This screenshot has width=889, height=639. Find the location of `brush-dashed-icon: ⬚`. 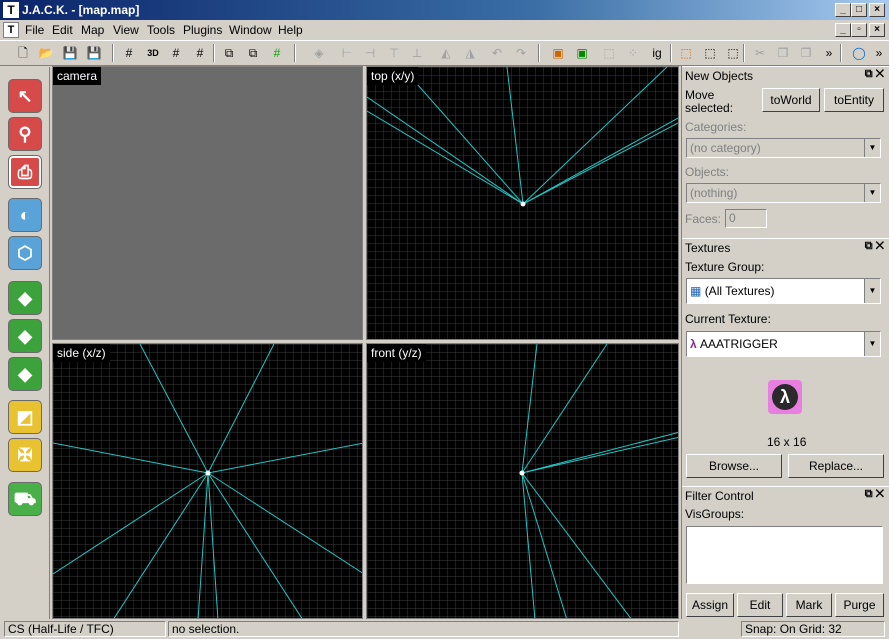

brush-dashed-icon: ⬚ is located at coordinates (710, 53).